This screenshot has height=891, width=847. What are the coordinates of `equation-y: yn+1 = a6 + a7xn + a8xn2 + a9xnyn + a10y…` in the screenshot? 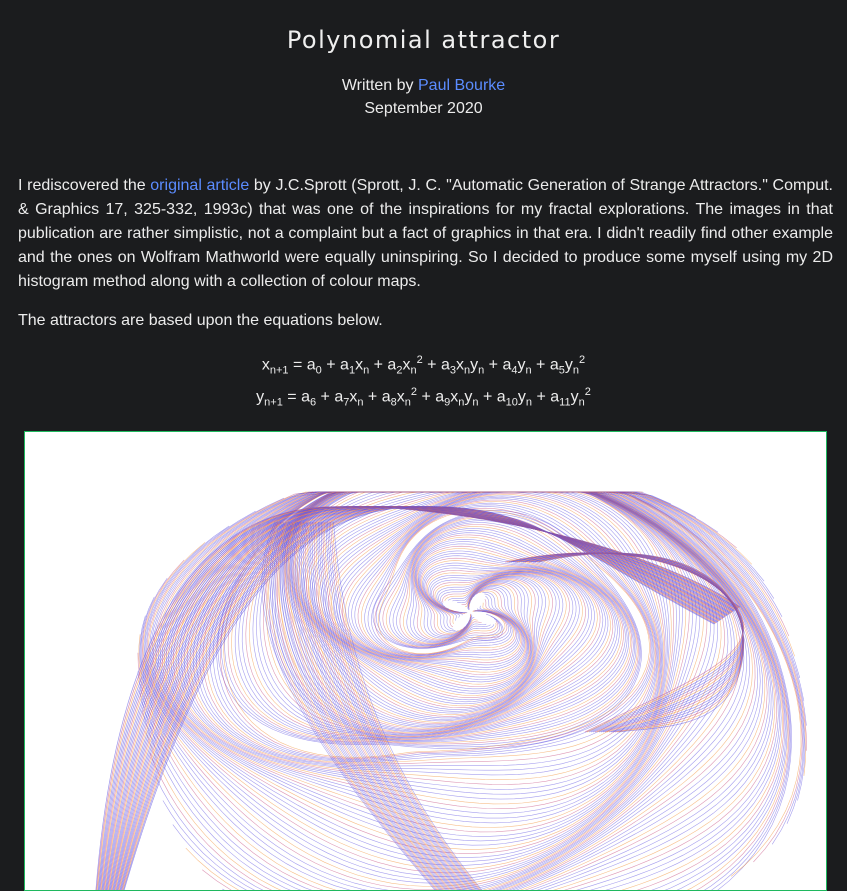 It's located at (423, 397).